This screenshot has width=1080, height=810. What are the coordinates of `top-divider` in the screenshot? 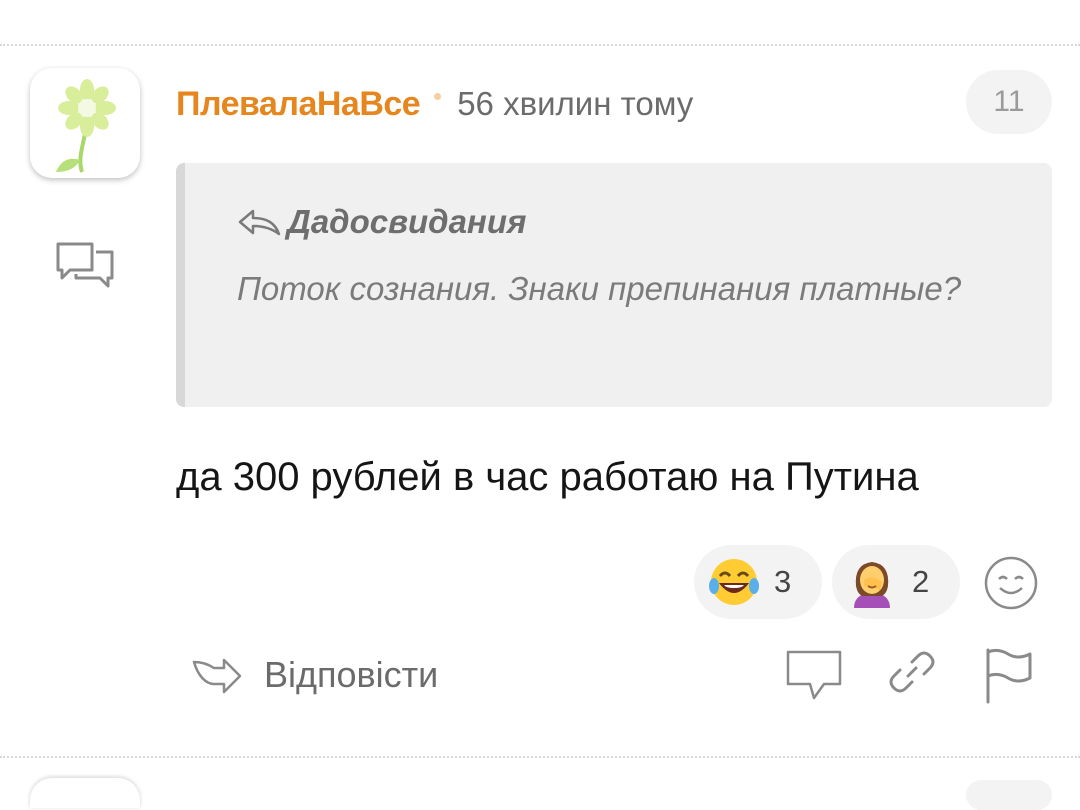 It's located at (540, 45).